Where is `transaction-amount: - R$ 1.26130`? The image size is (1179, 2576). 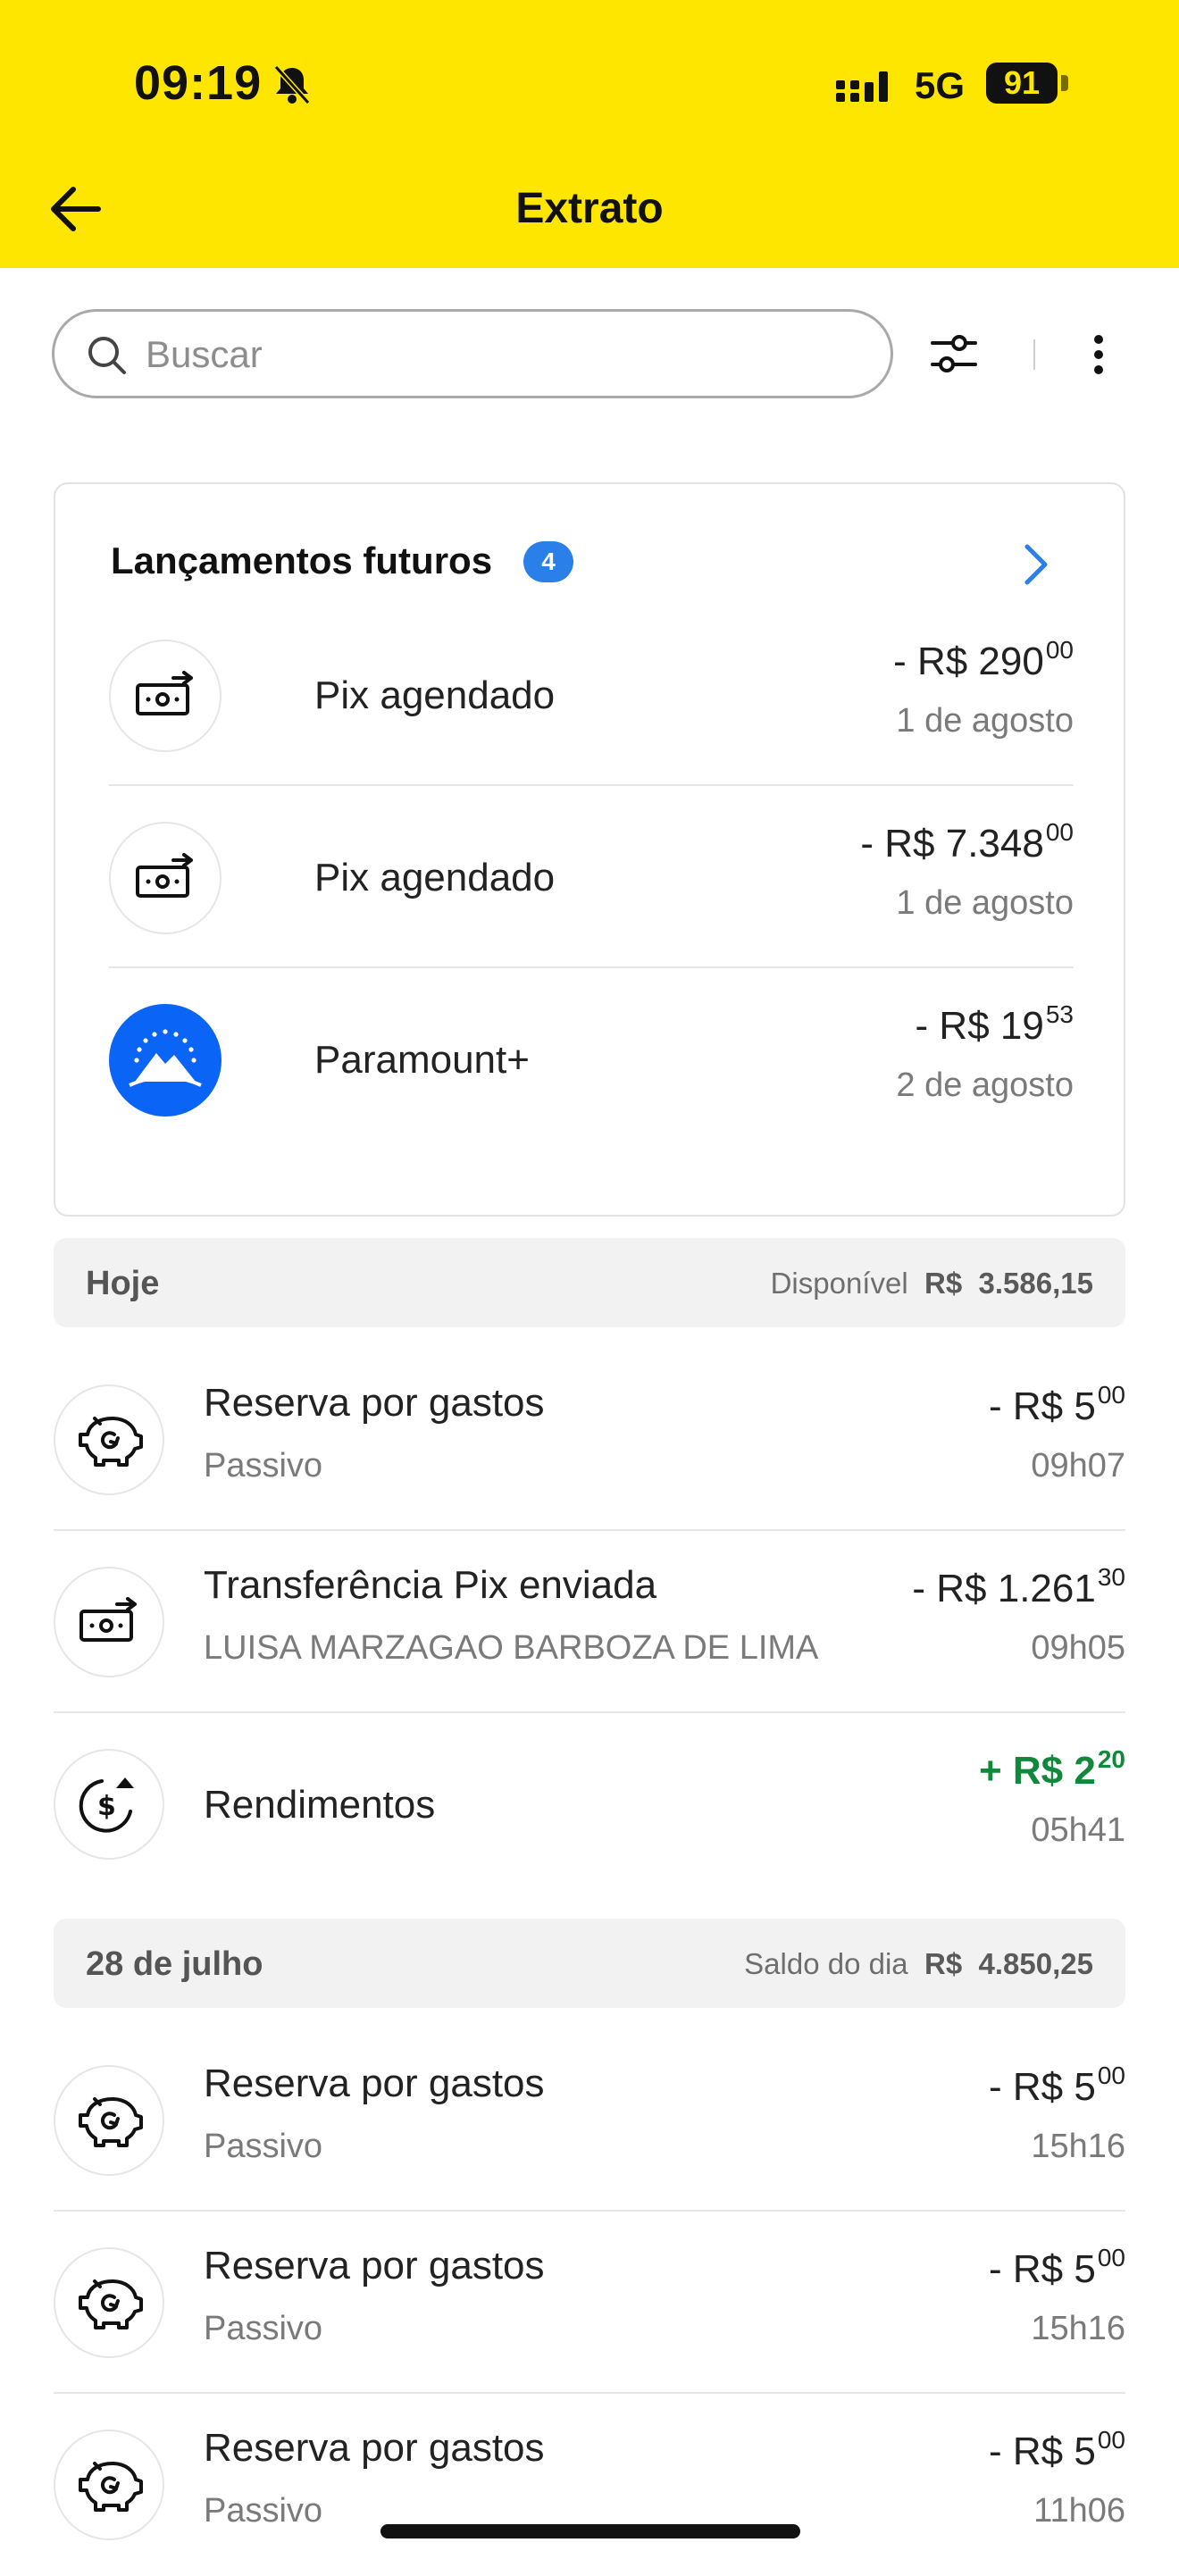 transaction-amount: - R$ 1.26130 is located at coordinates (1019, 1587).